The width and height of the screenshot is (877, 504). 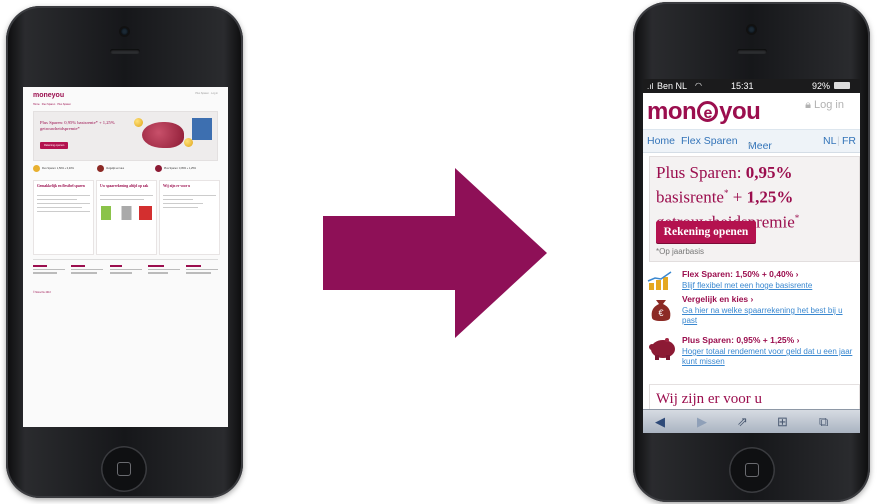 I want to click on forward-icon: ▶, so click(x=702, y=422).